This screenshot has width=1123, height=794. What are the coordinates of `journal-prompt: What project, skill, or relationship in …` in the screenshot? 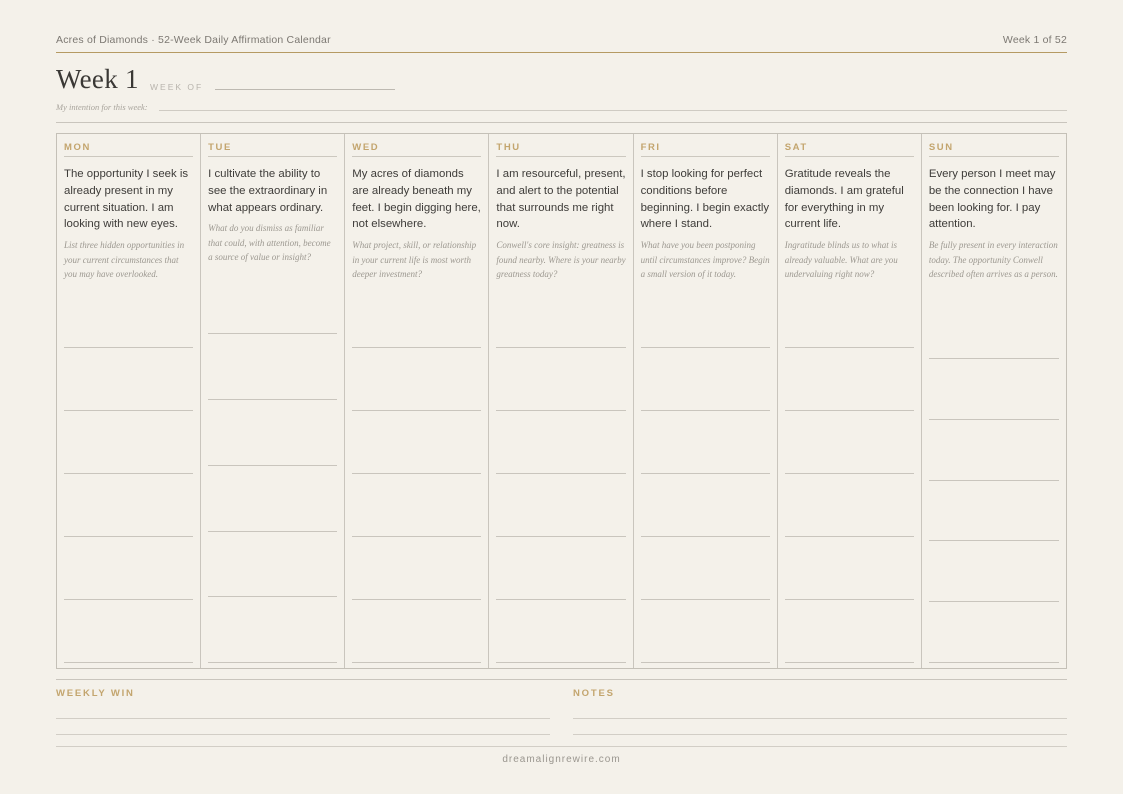 It's located at (414, 260).